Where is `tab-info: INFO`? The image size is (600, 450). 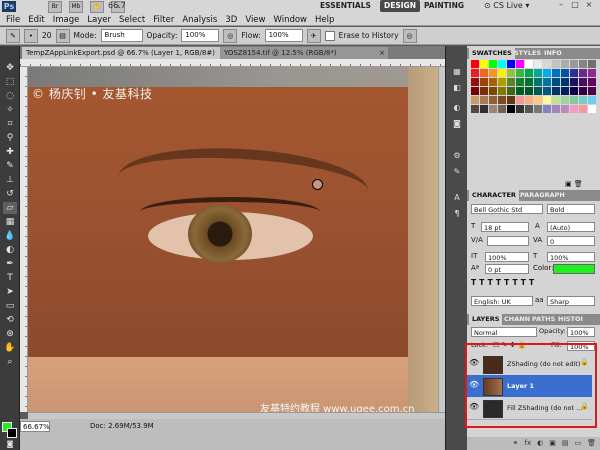 tab-info: INFO is located at coordinates (553, 53).